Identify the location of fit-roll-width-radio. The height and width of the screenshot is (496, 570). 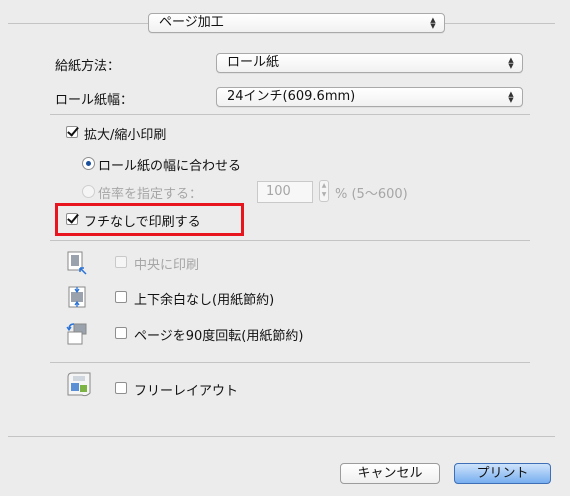
(88, 163).